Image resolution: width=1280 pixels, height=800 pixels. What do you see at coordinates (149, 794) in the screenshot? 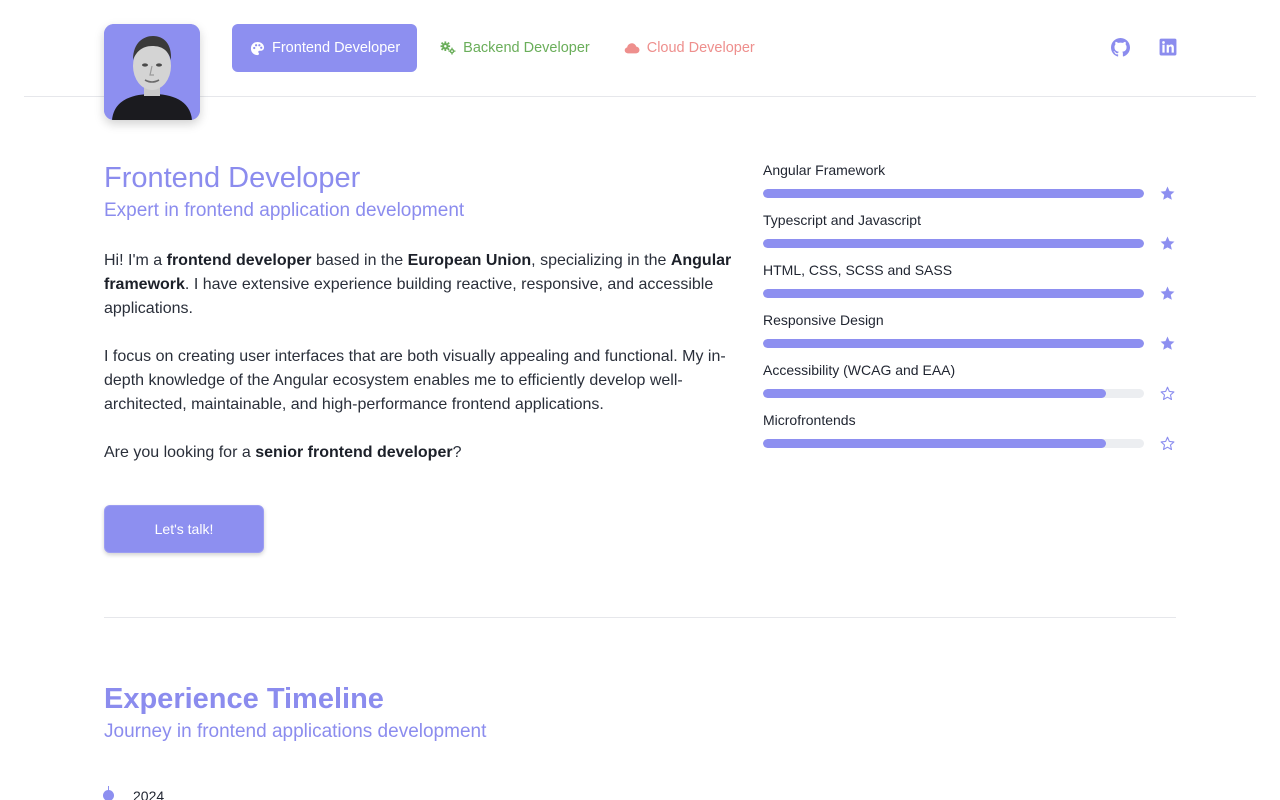
I see `timeline-year: 2024` at bounding box center [149, 794].